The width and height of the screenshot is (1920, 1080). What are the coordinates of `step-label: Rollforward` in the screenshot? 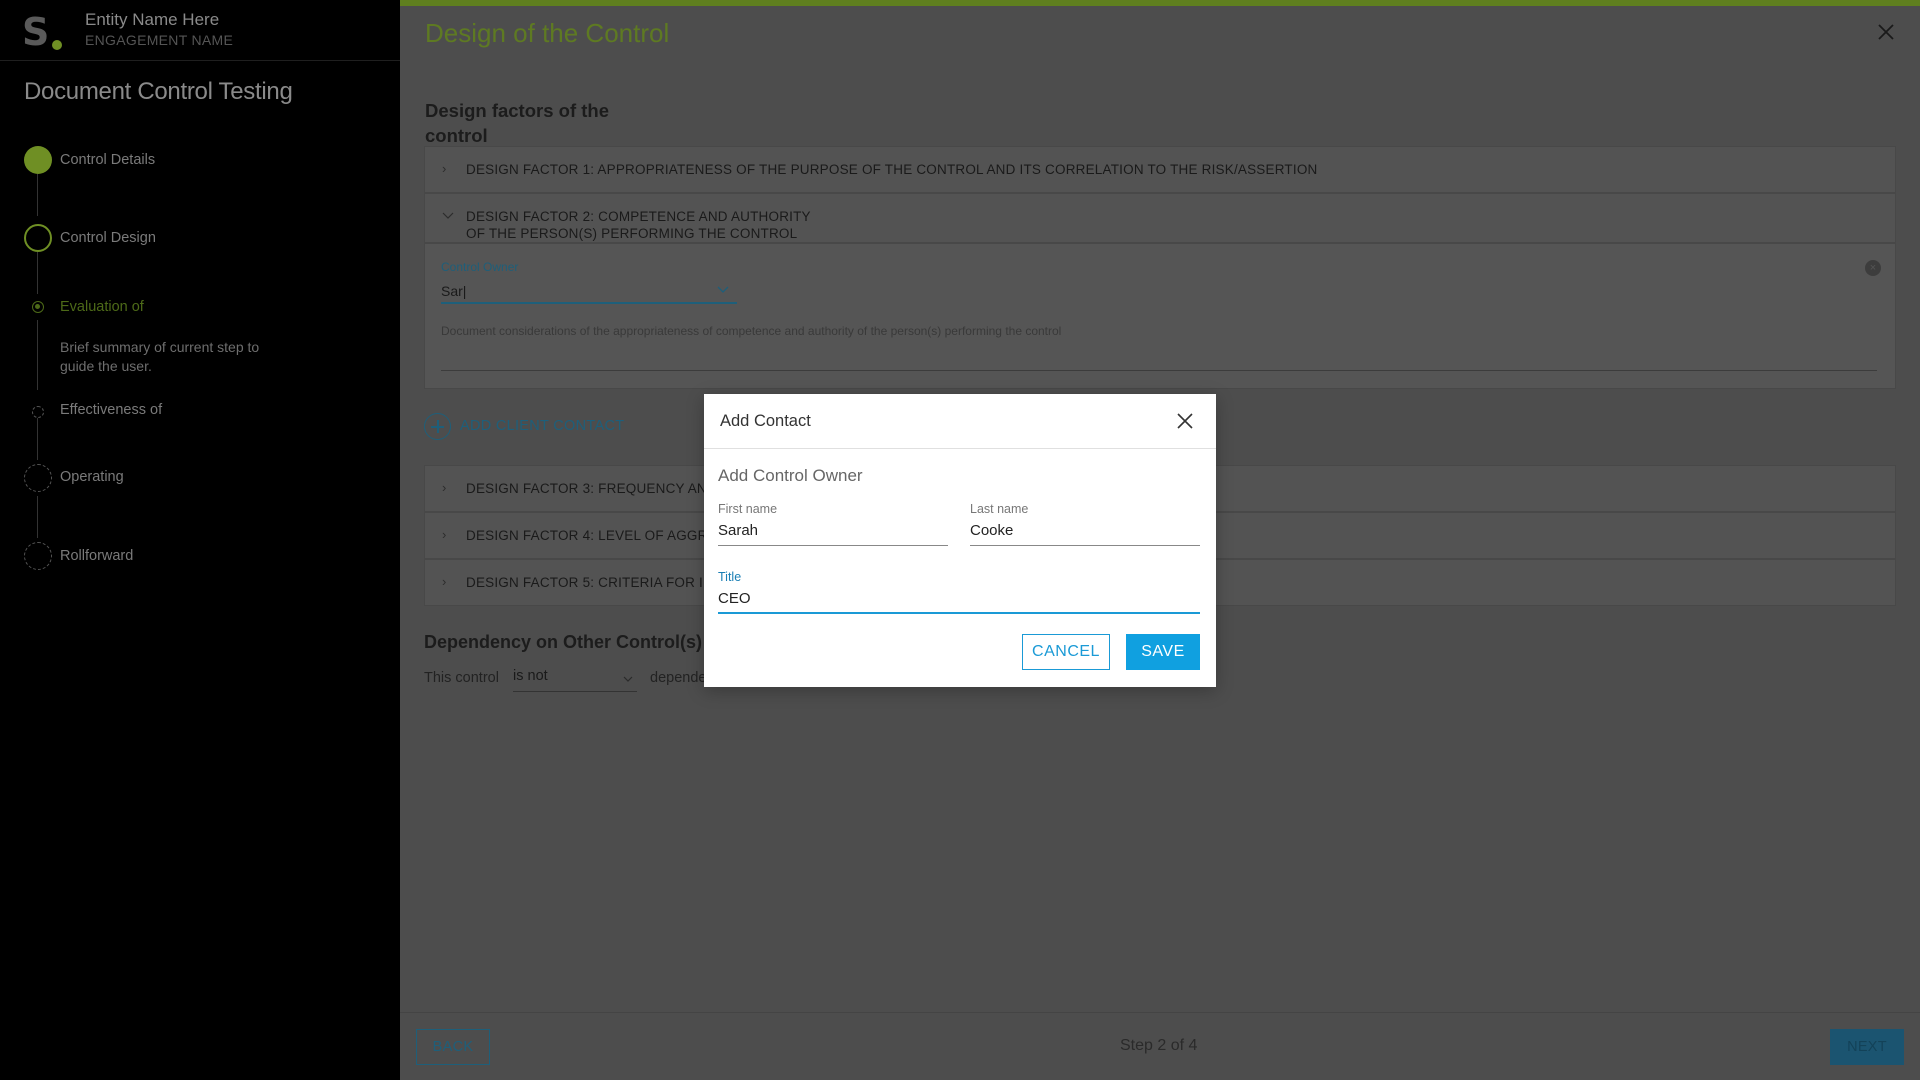 It's located at (97, 556).